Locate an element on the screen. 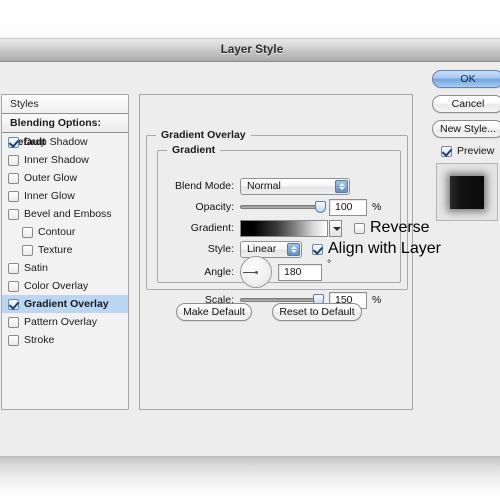 Image resolution: width=500 pixels, height=500 pixels. reverse-checkbox: Reverse is located at coordinates (392, 228).